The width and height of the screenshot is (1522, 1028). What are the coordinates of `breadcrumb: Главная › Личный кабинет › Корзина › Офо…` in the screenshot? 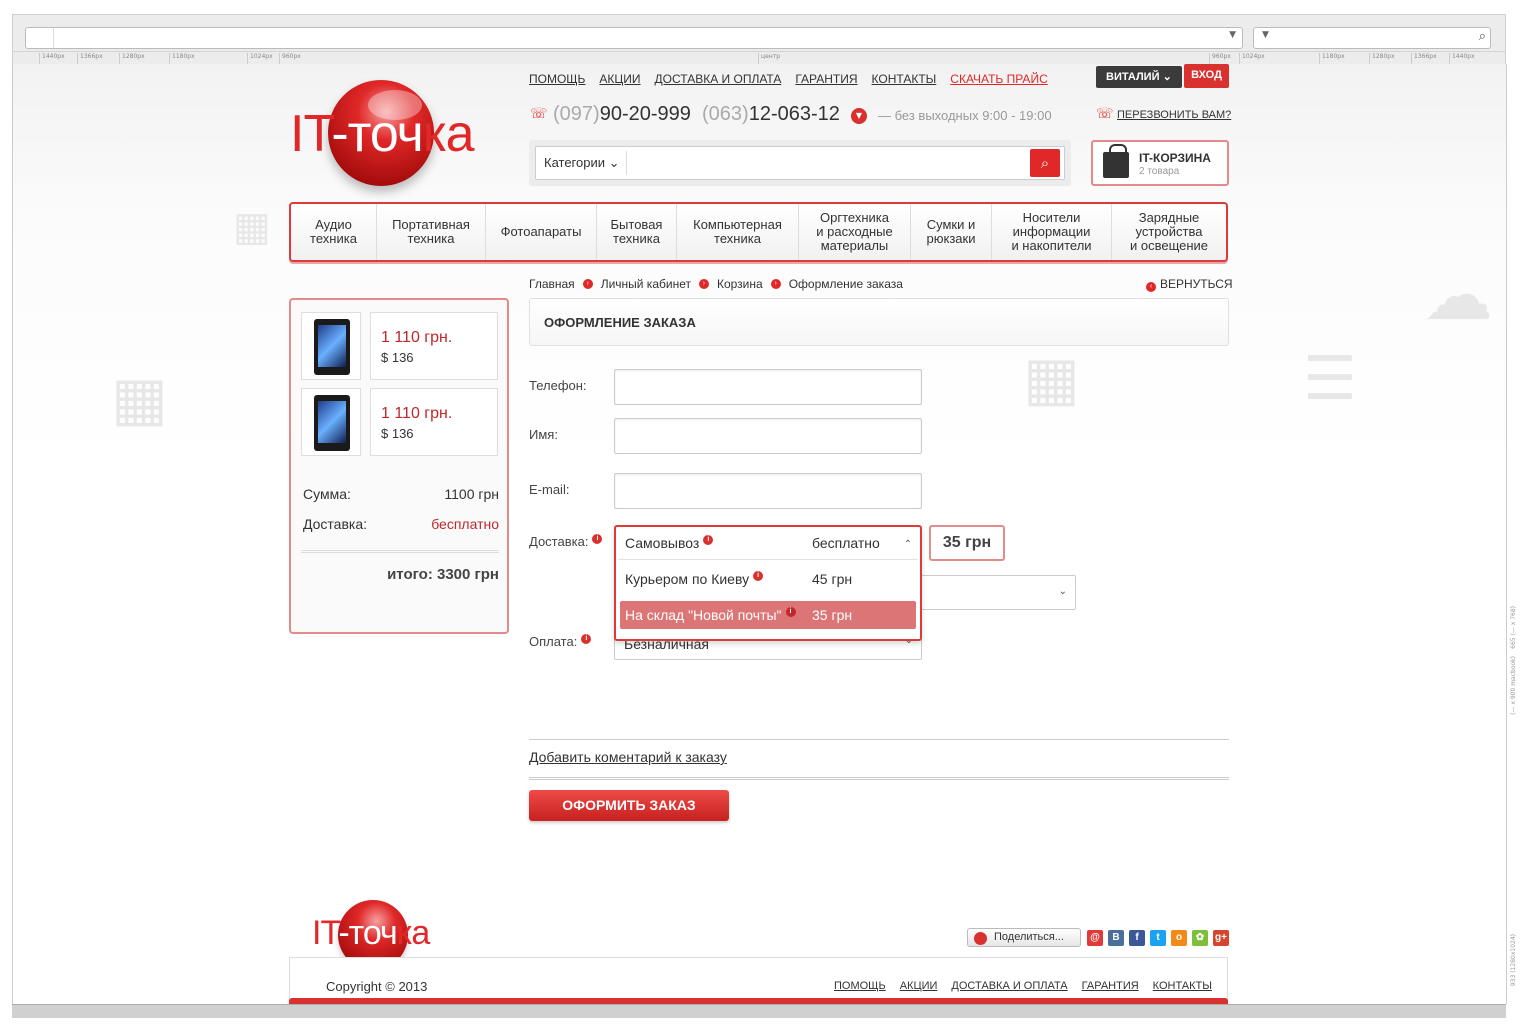 It's located at (716, 284).